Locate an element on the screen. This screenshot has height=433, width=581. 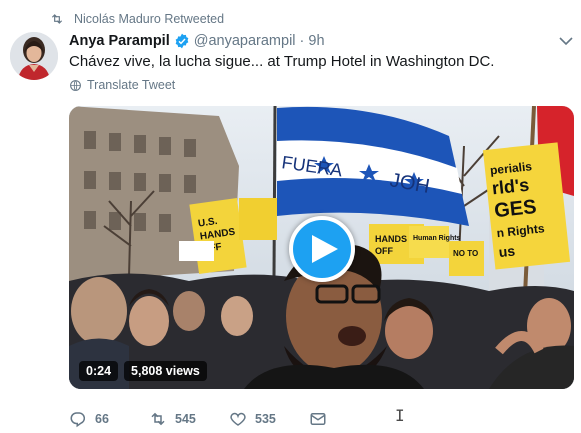
retweet-button: 545 is located at coordinates (189, 419).